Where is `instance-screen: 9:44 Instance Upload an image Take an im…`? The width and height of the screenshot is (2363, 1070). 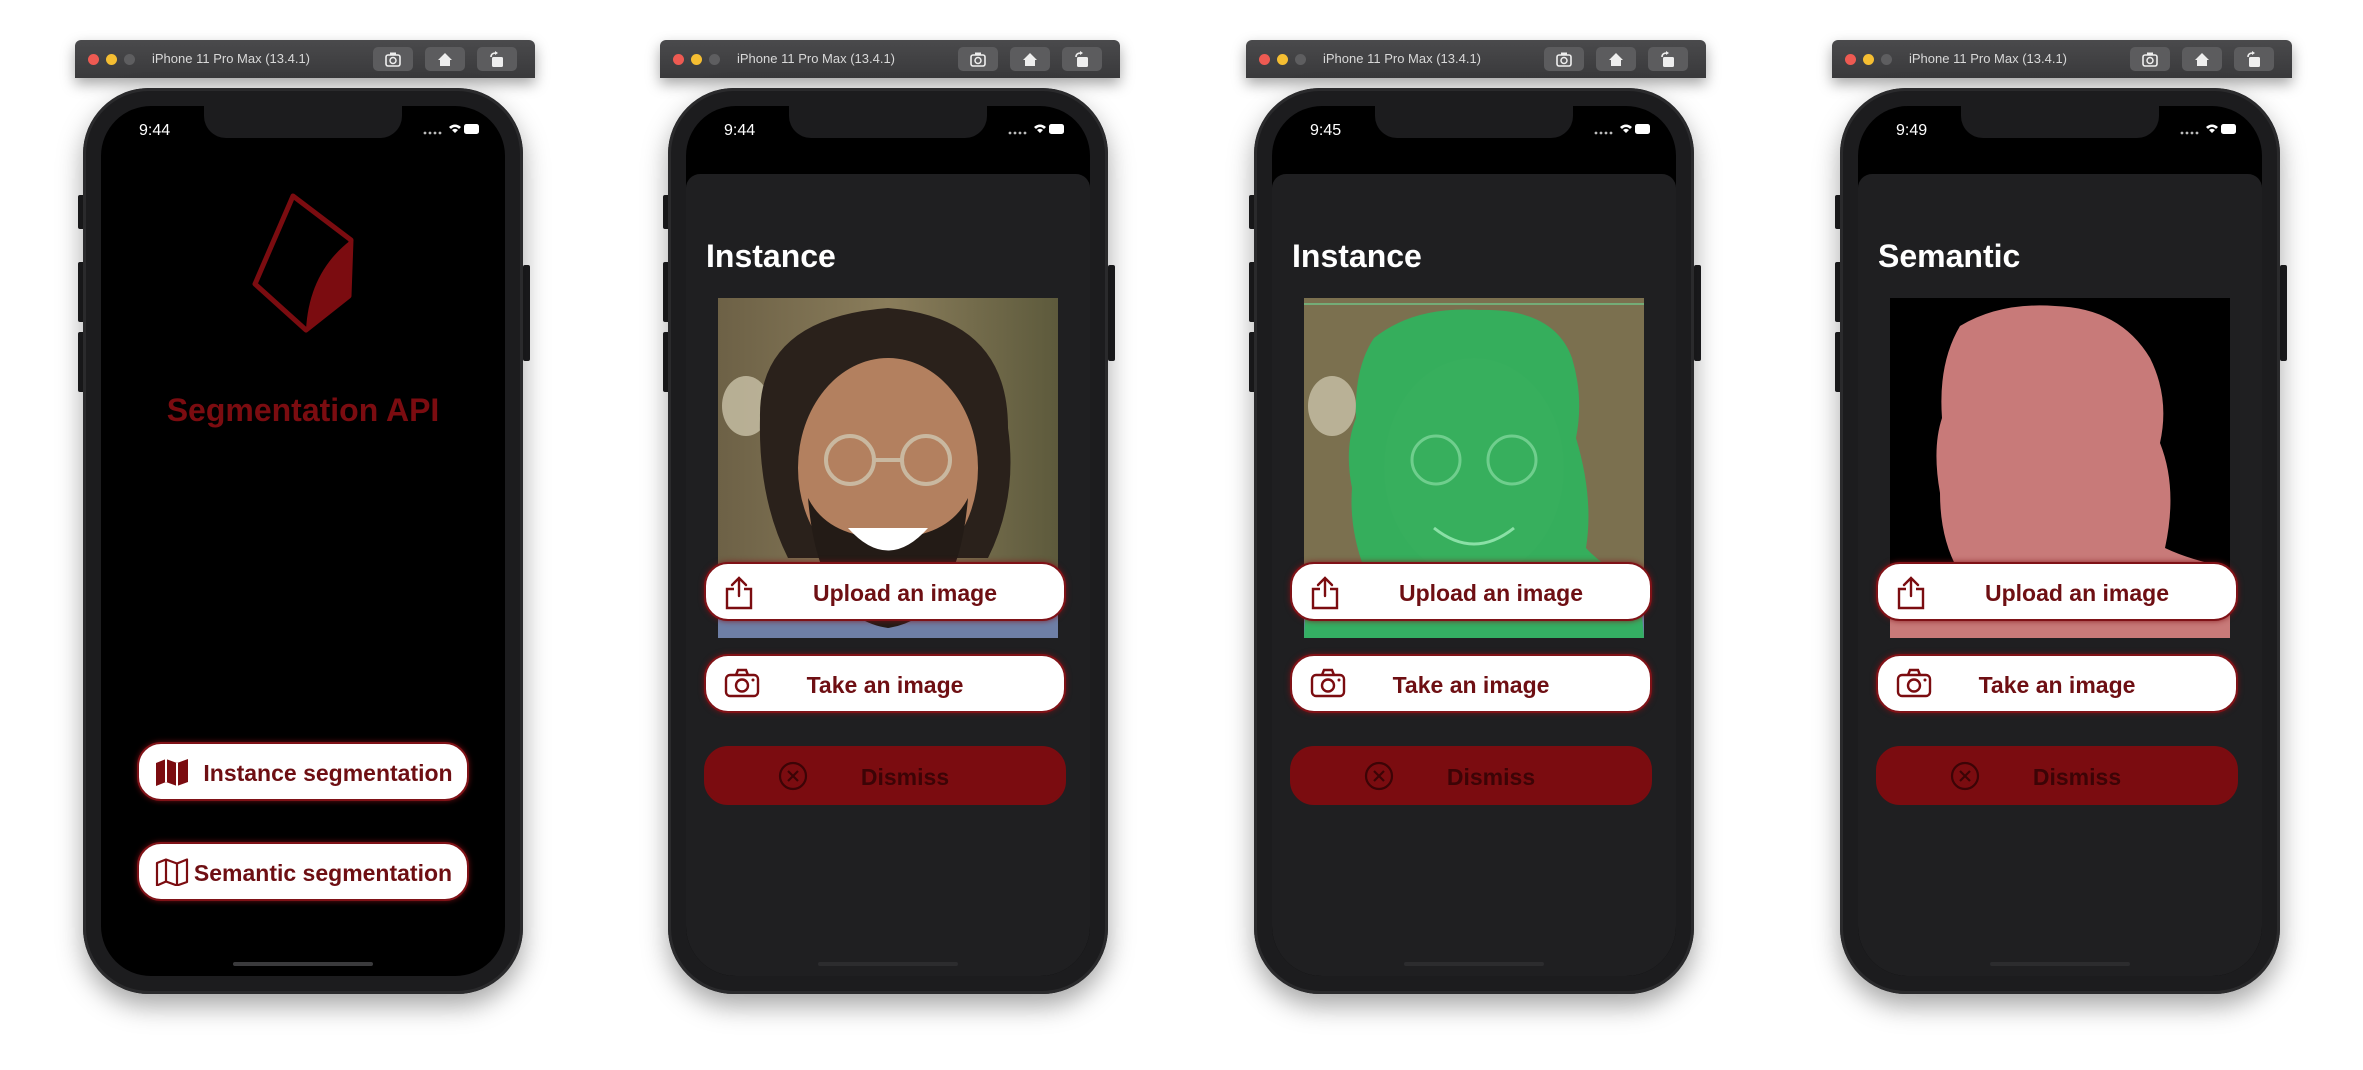 instance-screen: 9:44 Instance Upload an image Take an im… is located at coordinates (888, 541).